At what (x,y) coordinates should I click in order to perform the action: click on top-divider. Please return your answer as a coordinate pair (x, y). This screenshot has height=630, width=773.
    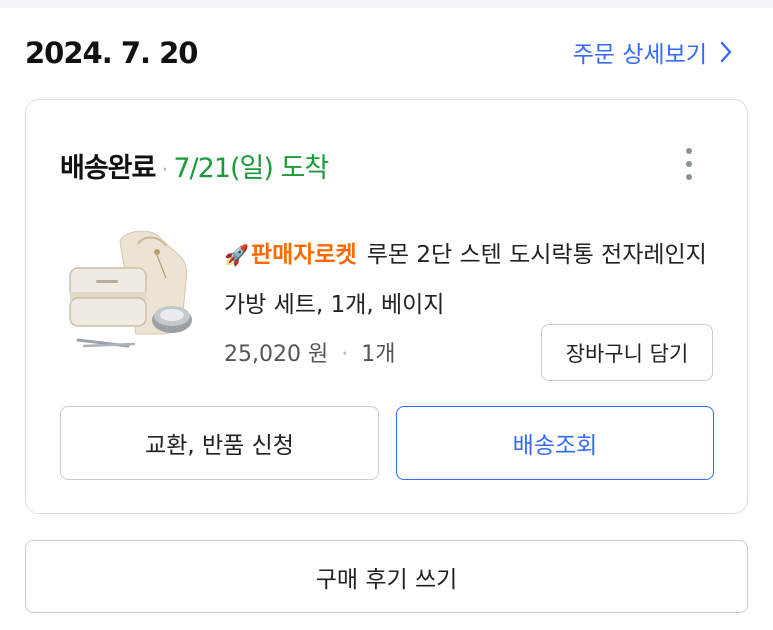
    Looking at the image, I should click on (386, 4).